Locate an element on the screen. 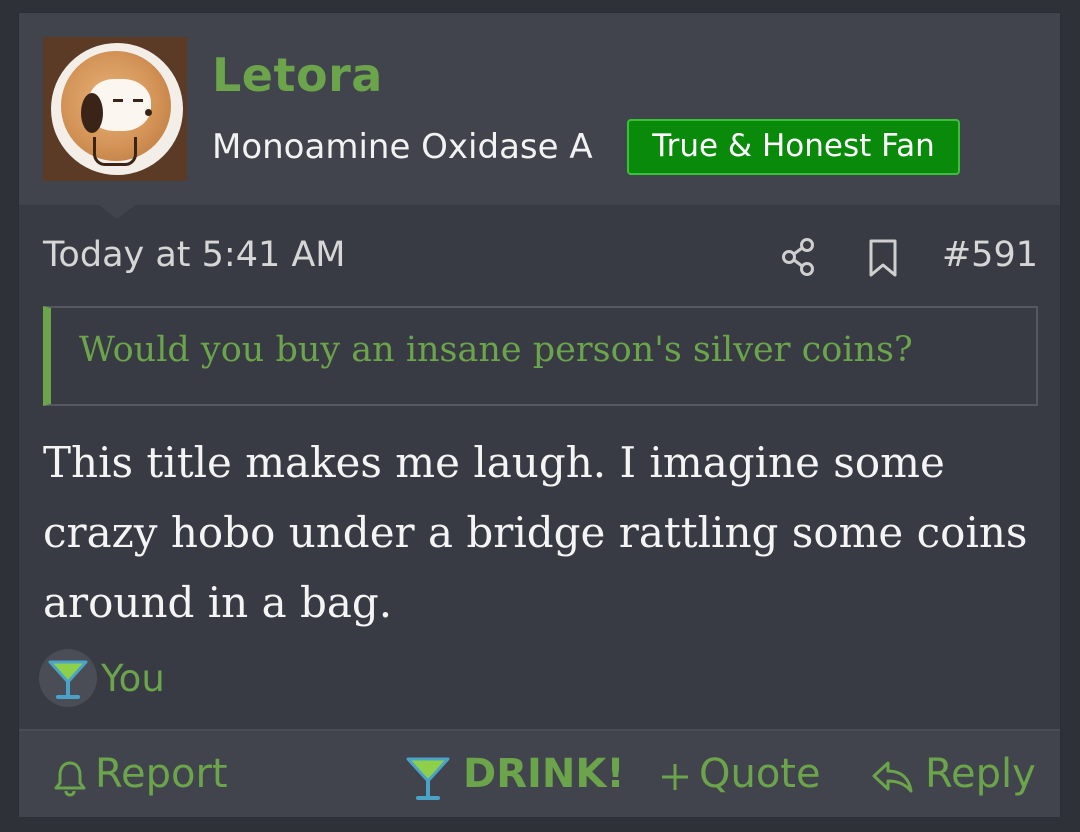  reply-button: Reply is located at coordinates (956, 775).